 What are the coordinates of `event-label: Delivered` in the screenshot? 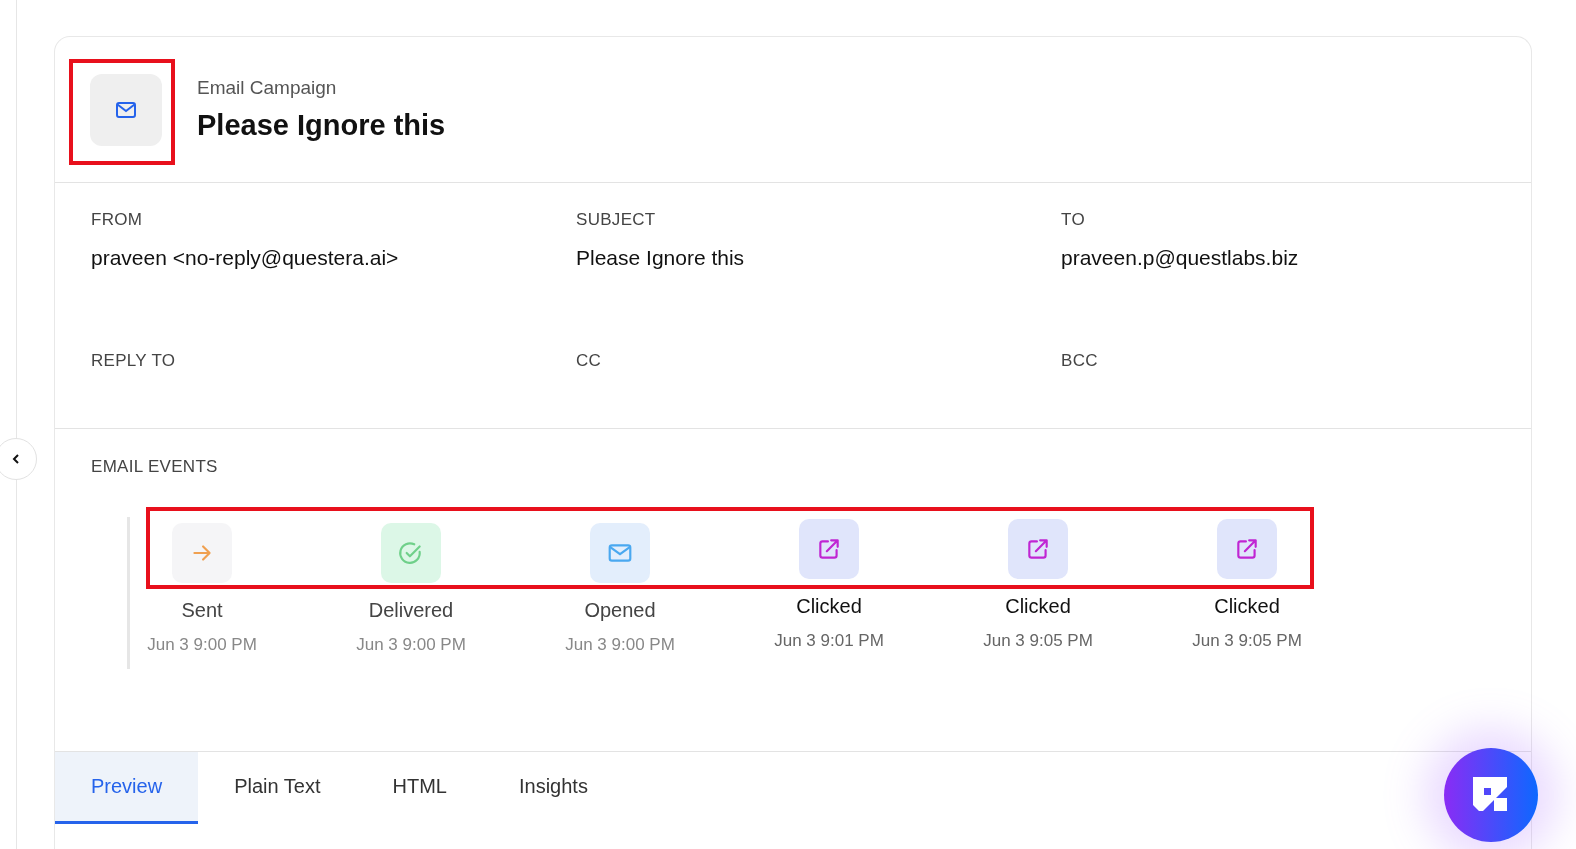 It's located at (411, 610).